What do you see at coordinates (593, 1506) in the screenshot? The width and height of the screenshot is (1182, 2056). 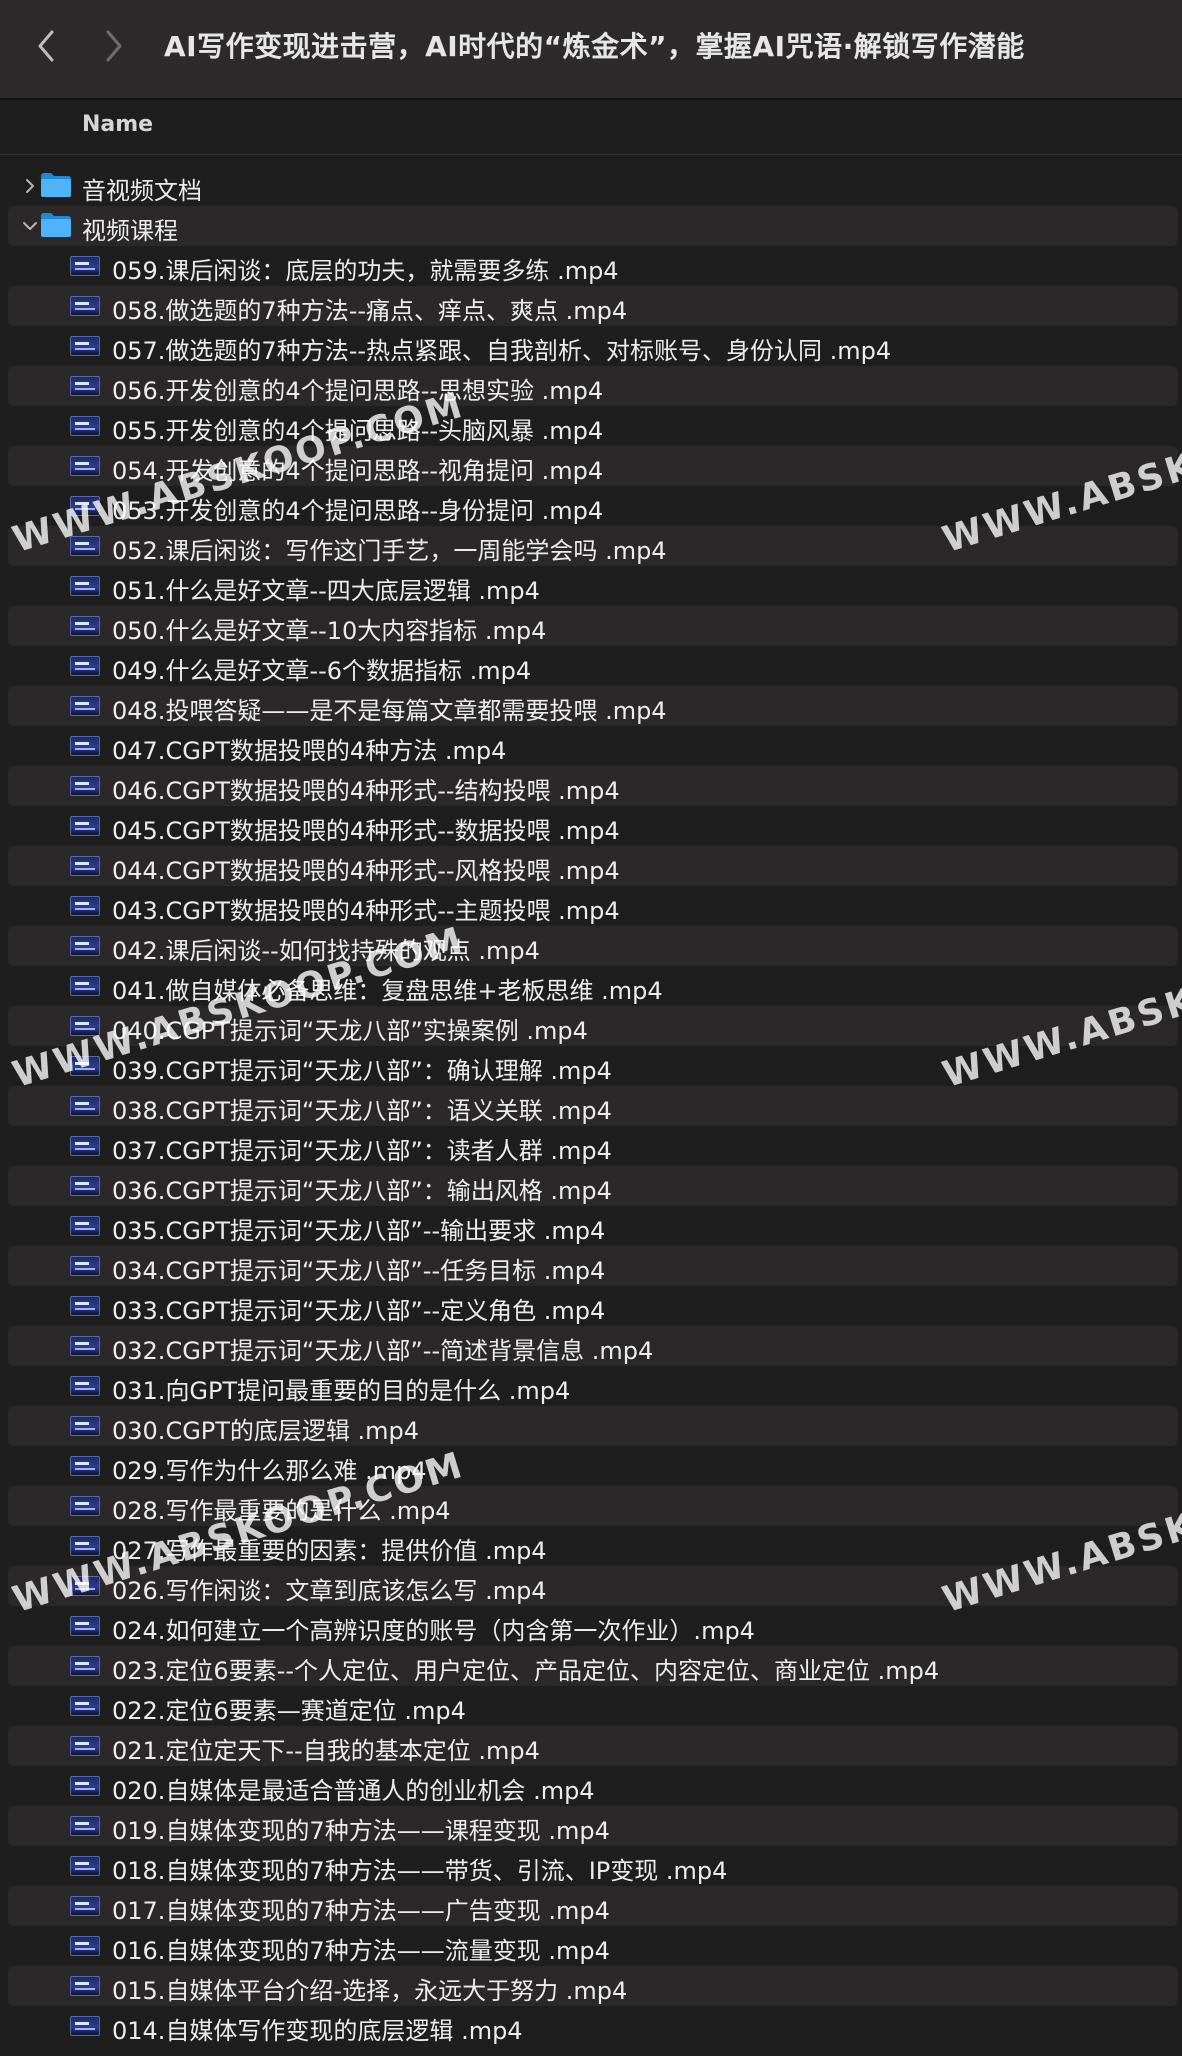 I see `file-row: 028.写作最重要的是什么 .mp4` at bounding box center [593, 1506].